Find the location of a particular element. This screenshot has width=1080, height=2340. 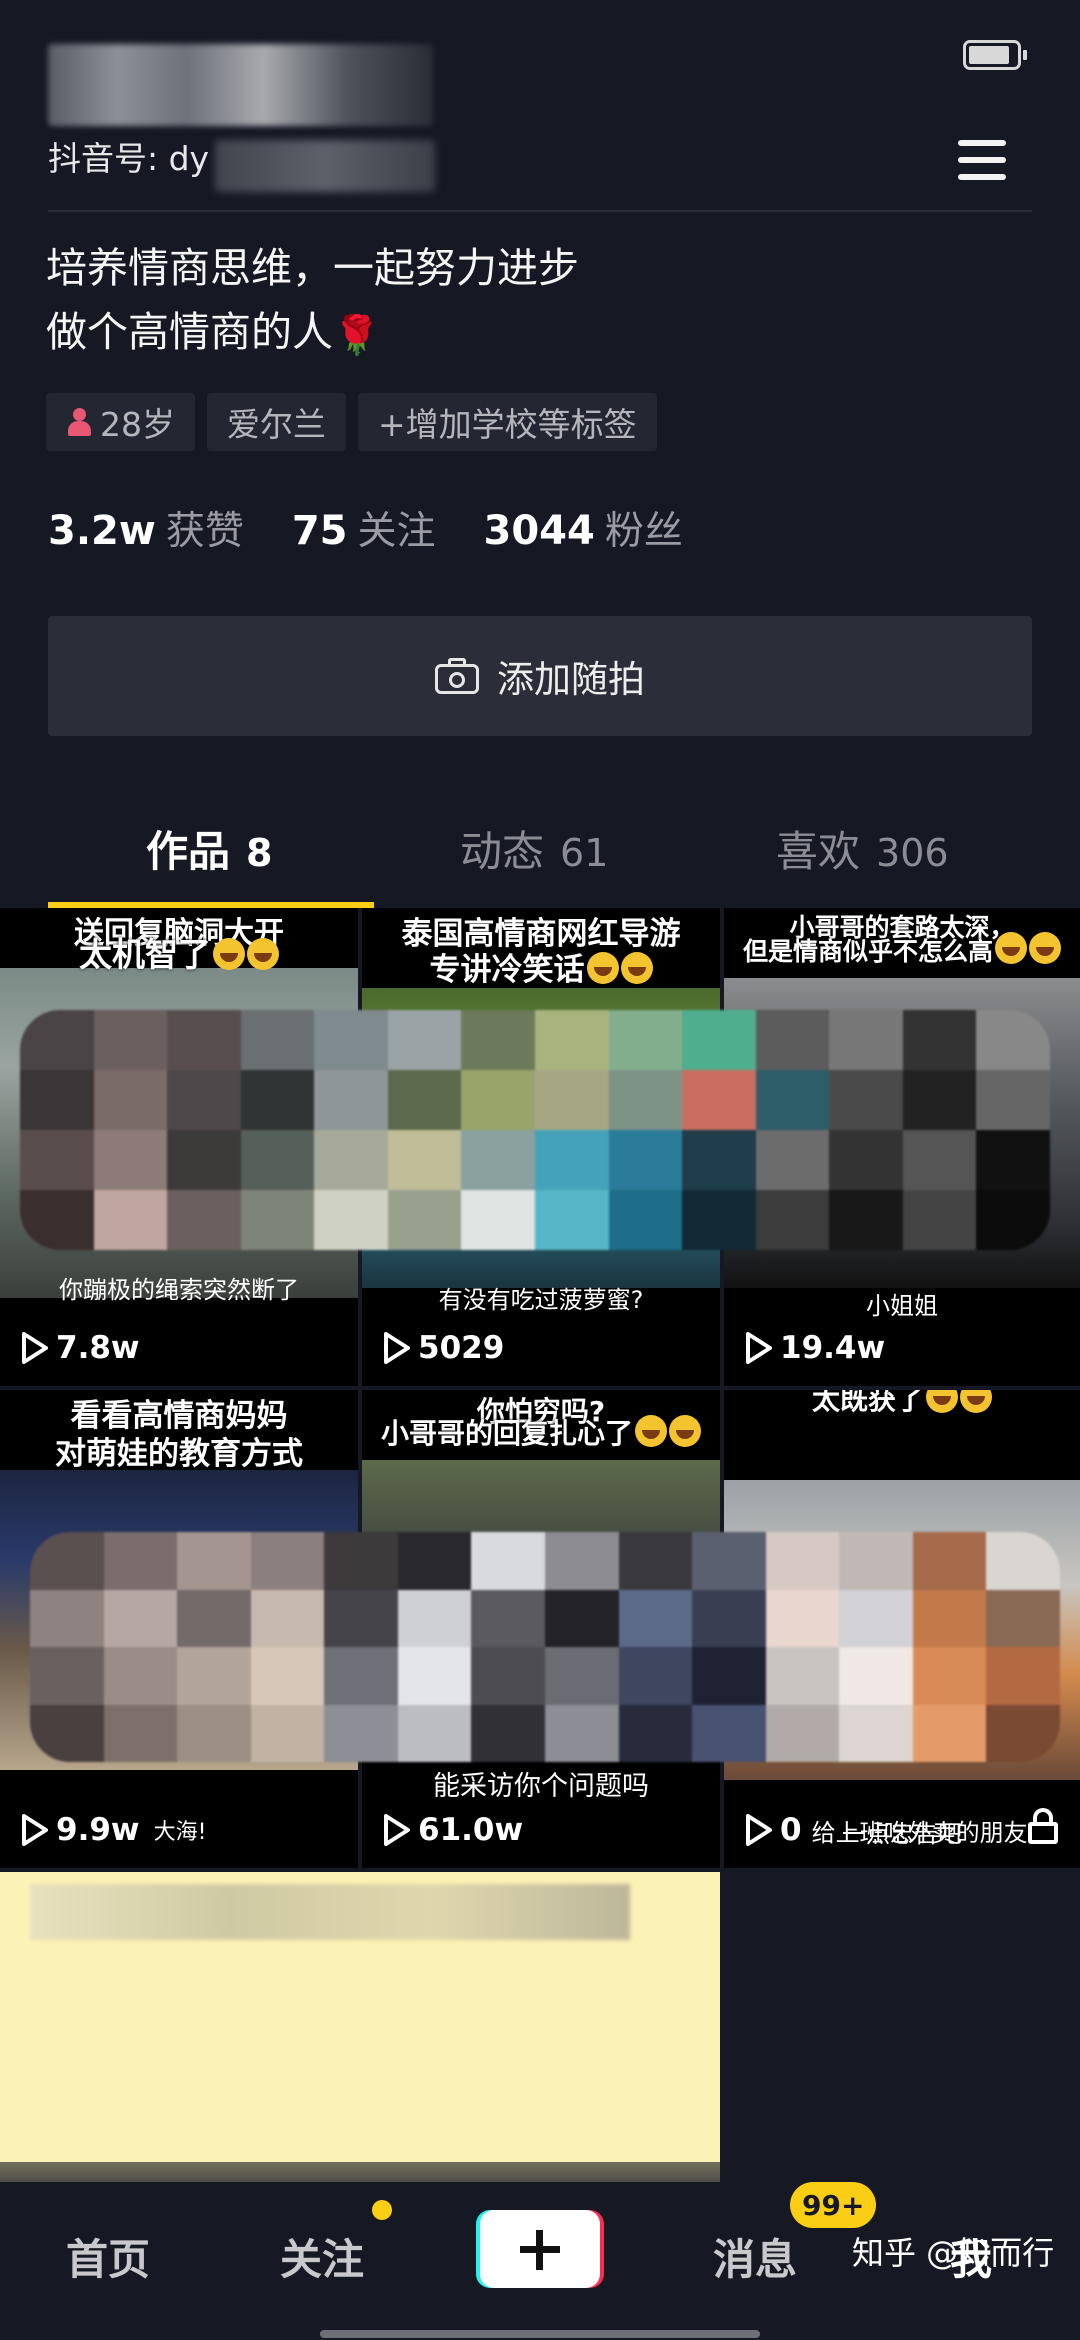

video-title: 小哥哥的回复扎心了 is located at coordinates (541, 1432).